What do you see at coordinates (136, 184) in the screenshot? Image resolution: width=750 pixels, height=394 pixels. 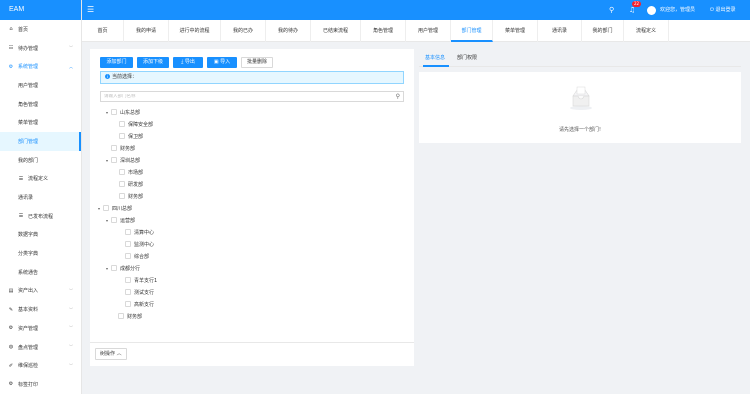 I see `tree-node-label: 研发部` at bounding box center [136, 184].